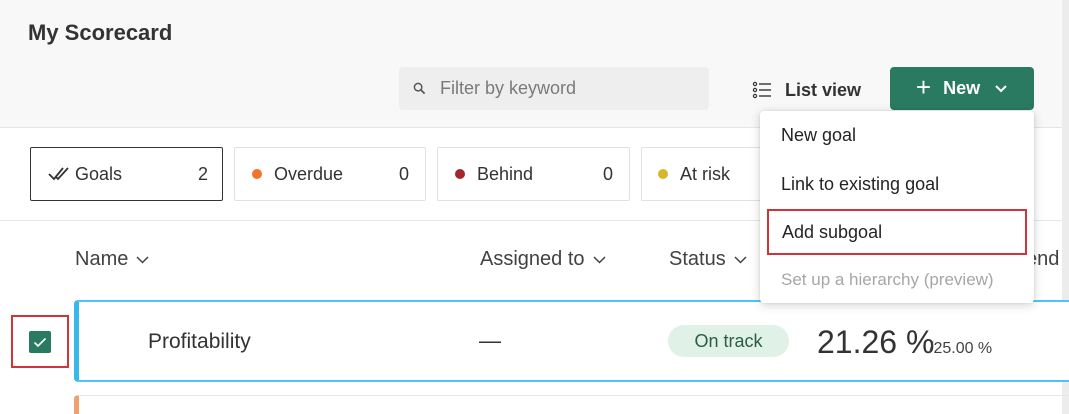  I want to click on search-icon, so click(419, 88).